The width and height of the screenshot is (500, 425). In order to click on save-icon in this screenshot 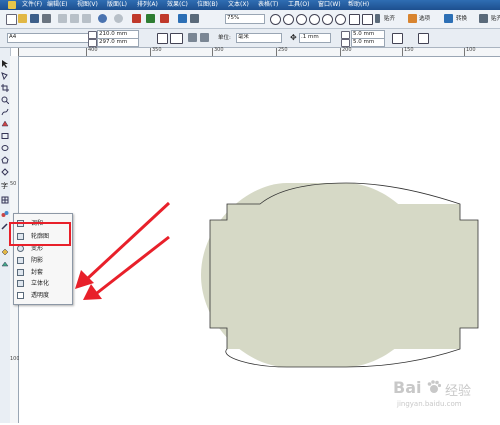, I will do `click(34, 18)`.